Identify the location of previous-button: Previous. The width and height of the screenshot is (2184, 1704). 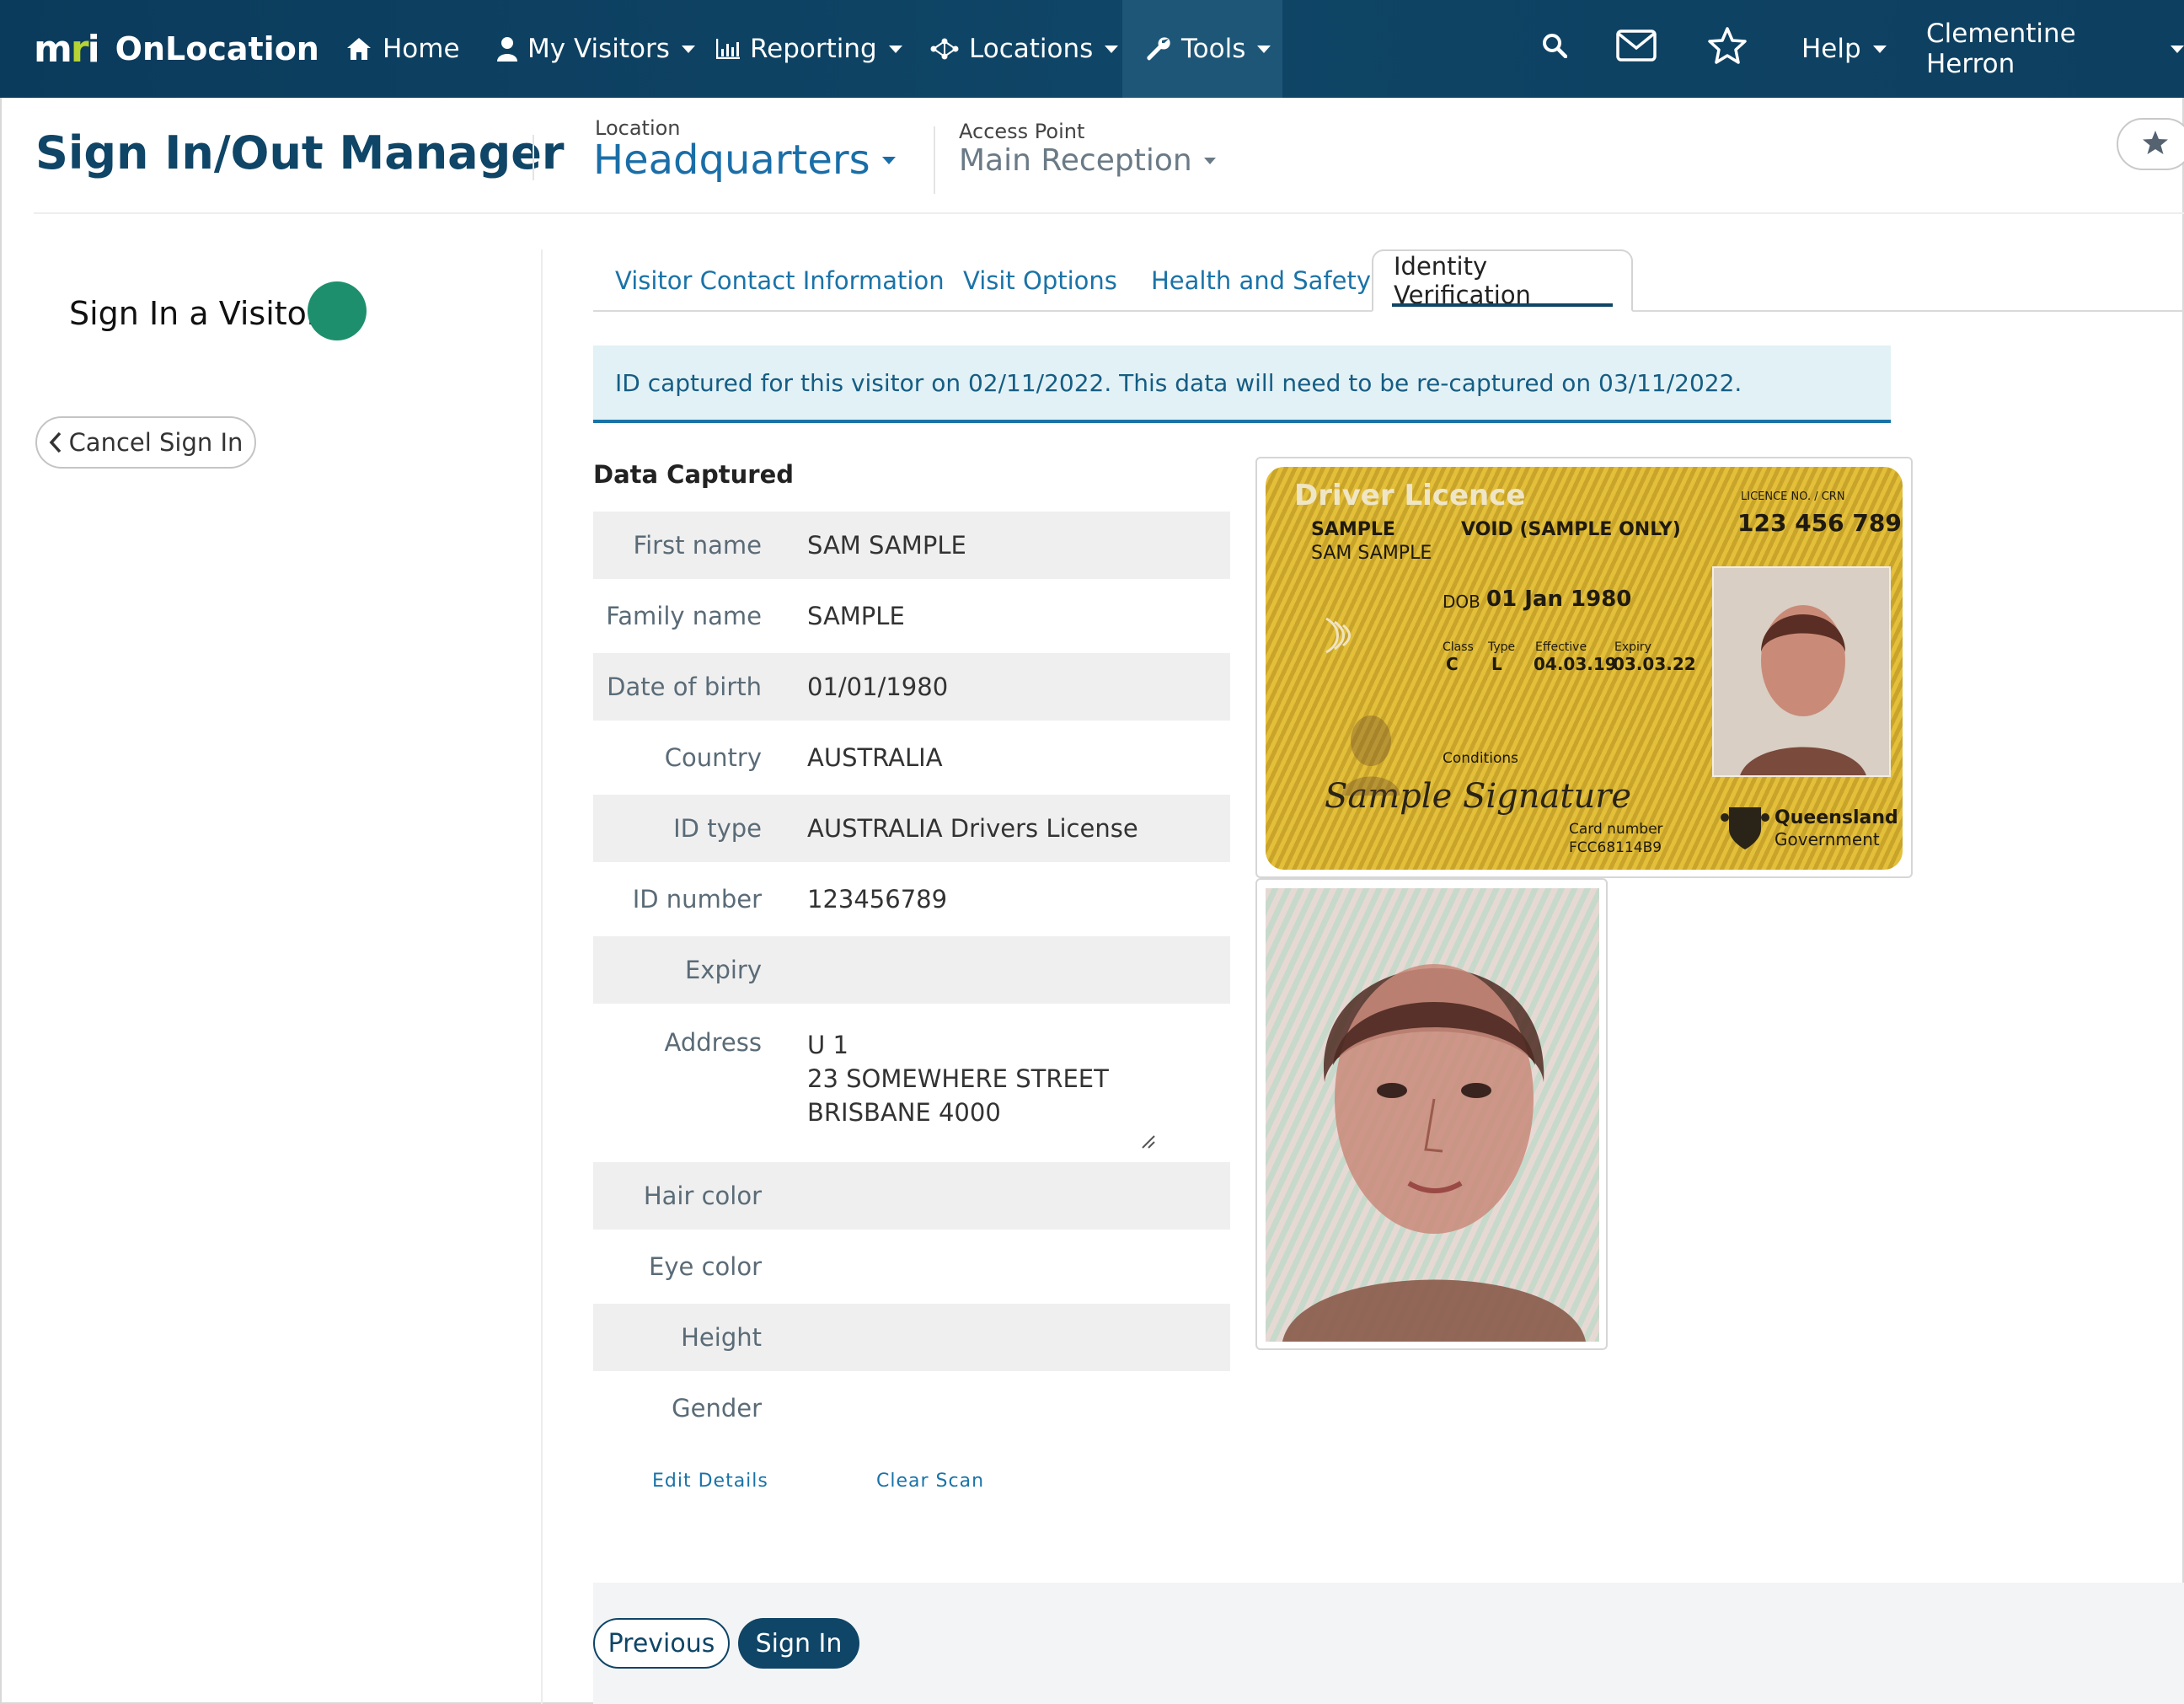
(661, 1643).